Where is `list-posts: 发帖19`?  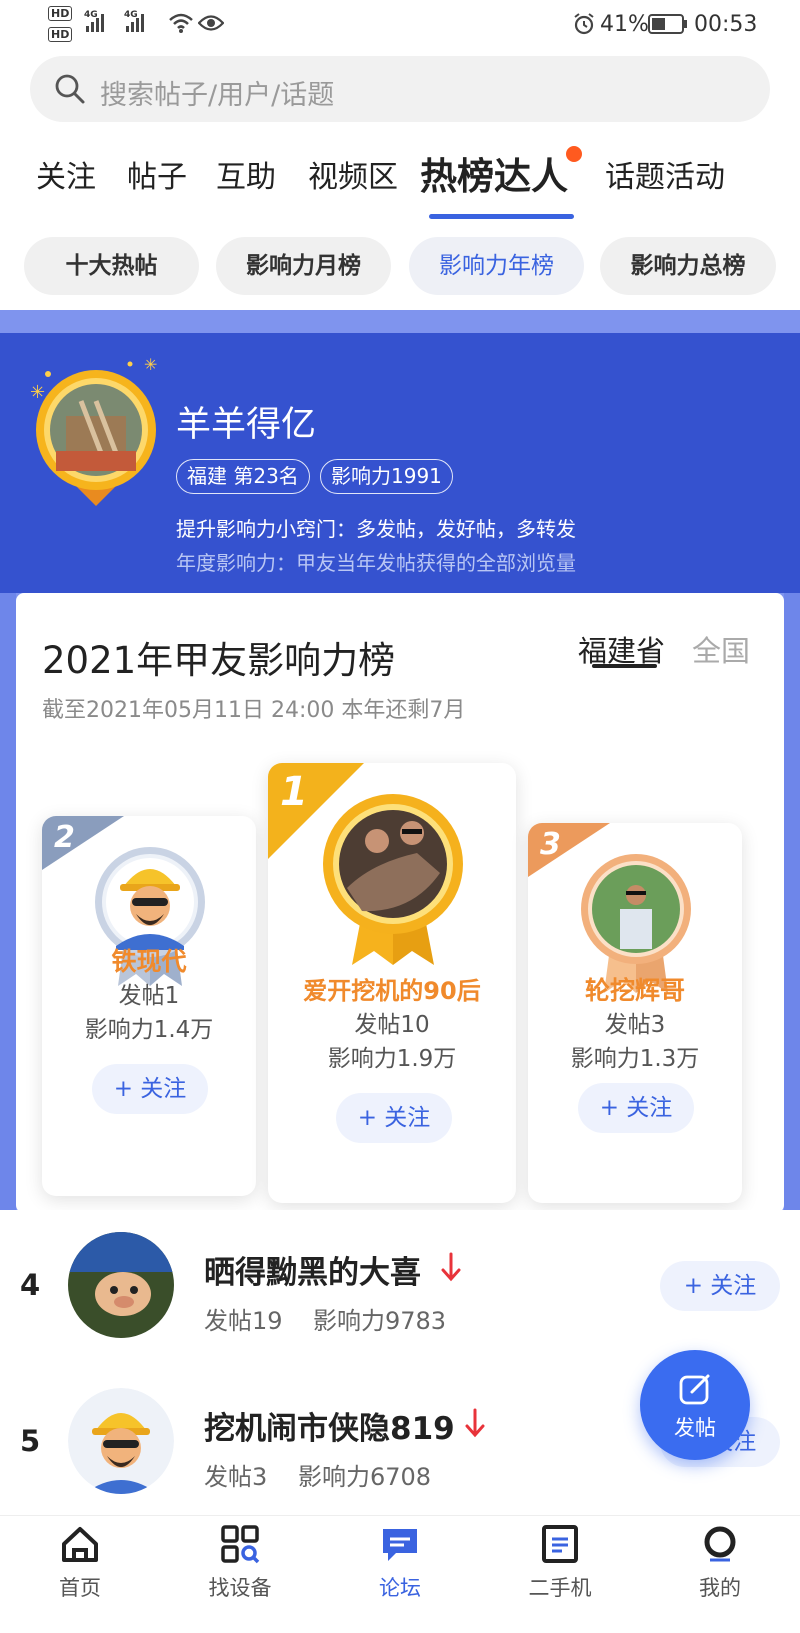
list-posts: 发帖19 is located at coordinates (243, 1321).